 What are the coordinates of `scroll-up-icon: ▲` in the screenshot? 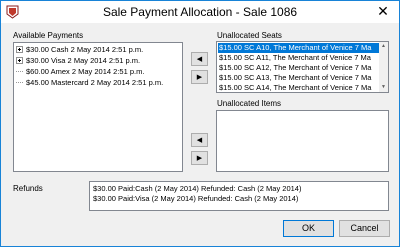 It's located at (383, 46).